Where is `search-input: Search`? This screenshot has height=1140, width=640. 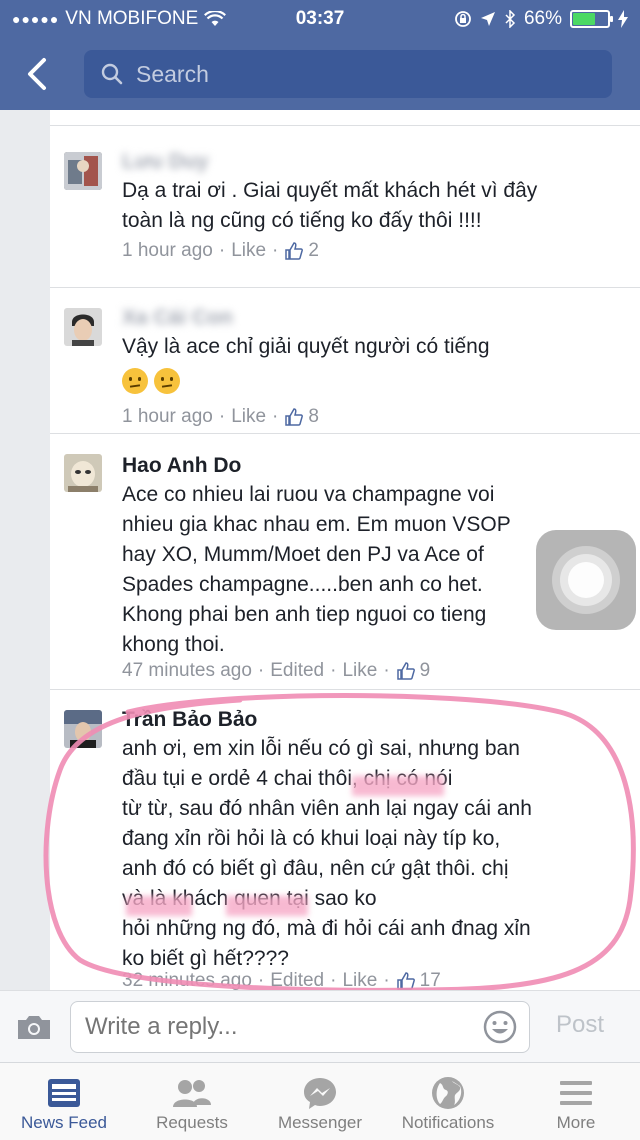 search-input: Search is located at coordinates (348, 74).